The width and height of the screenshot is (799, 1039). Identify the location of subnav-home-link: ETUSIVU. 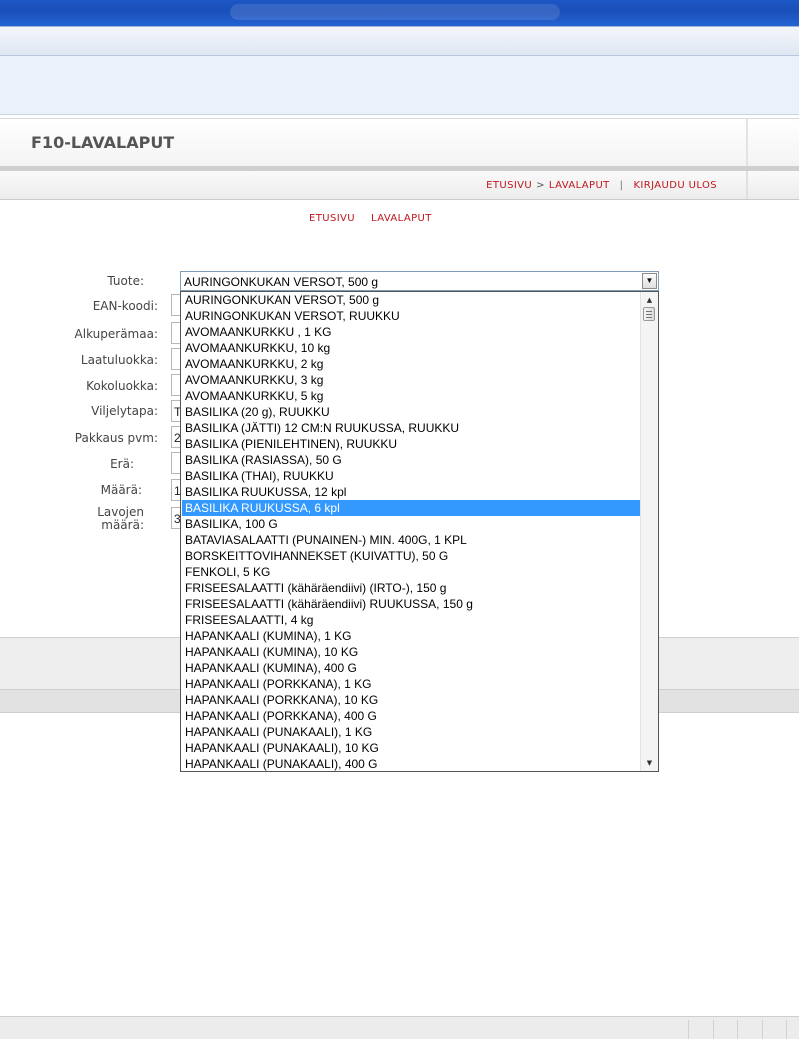
(332, 218).